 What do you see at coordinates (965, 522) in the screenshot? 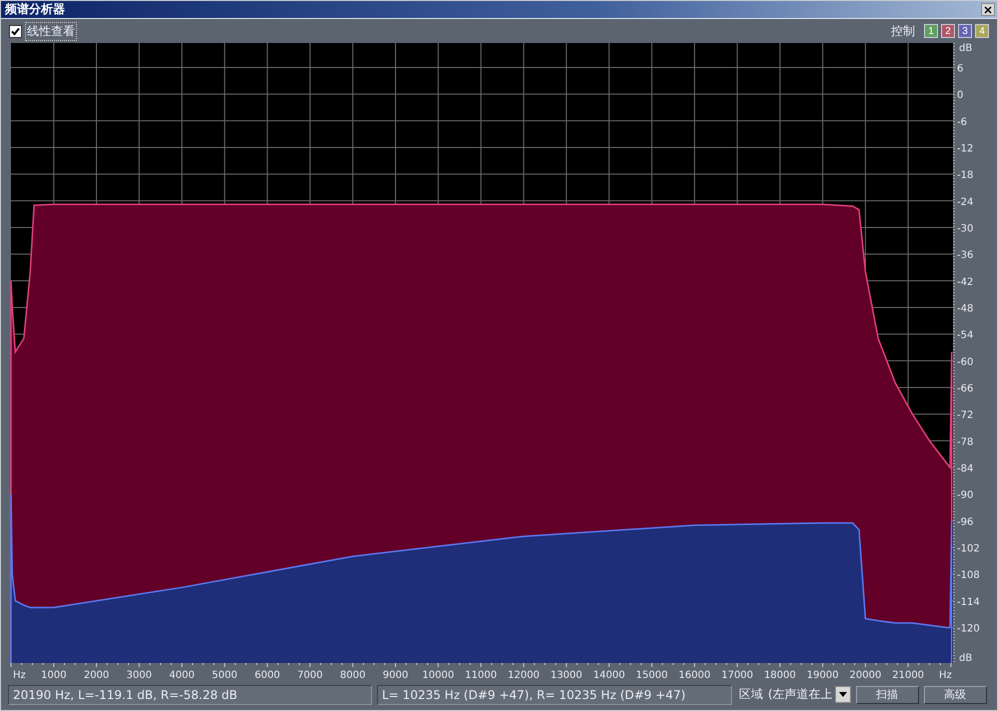
I see `y-tick-label: -96` at bounding box center [965, 522].